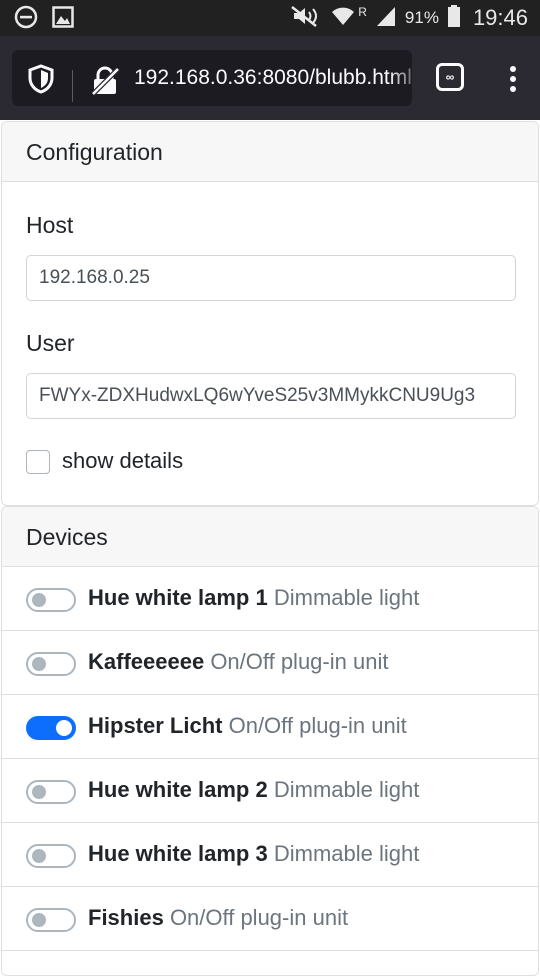 Image resolution: width=540 pixels, height=976 pixels. What do you see at coordinates (26, 19) in the screenshot?
I see `minus-circle-icon` at bounding box center [26, 19].